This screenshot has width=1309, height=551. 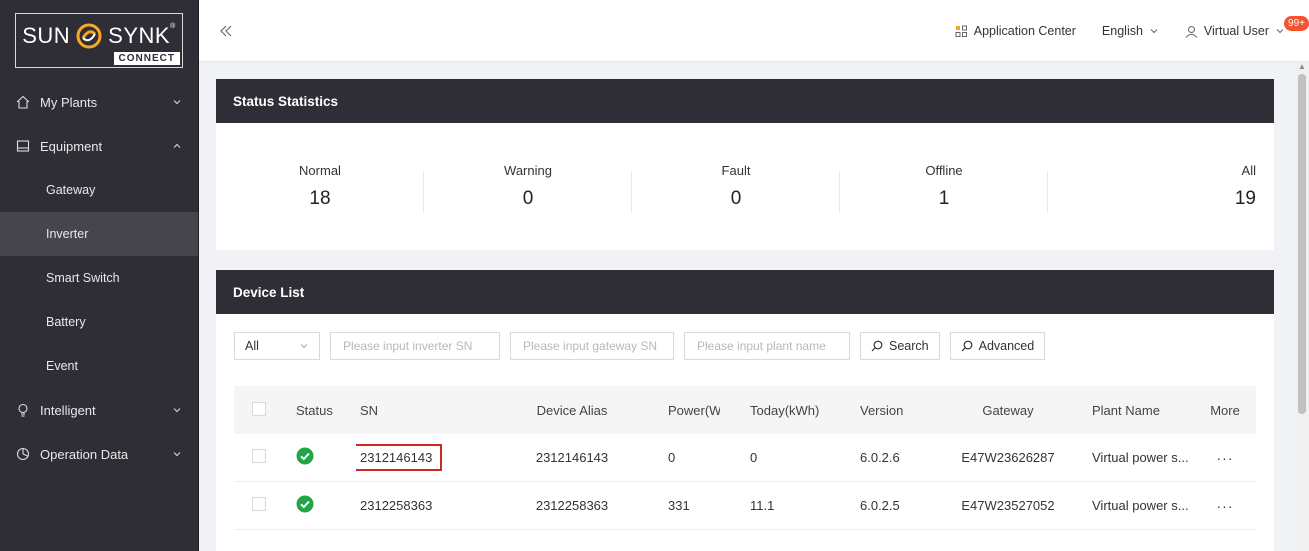 I want to click on search-button: Search, so click(x=900, y=346).